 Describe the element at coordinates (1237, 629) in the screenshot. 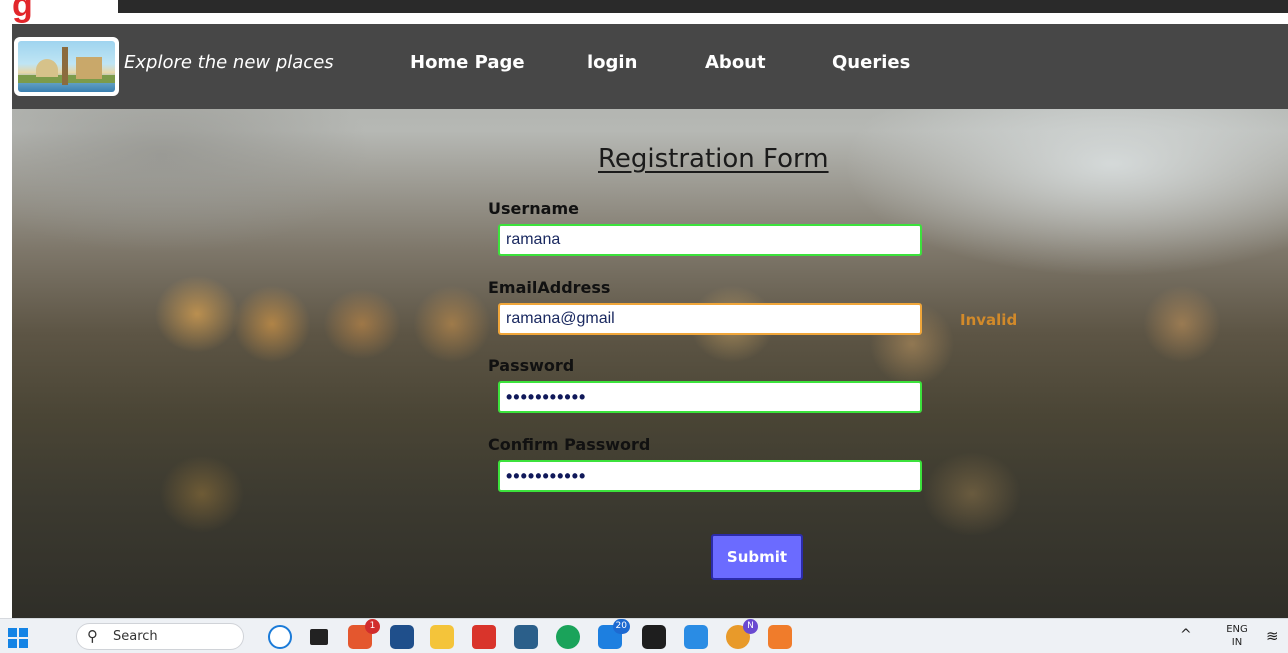

I see `language-code: ENG` at that location.